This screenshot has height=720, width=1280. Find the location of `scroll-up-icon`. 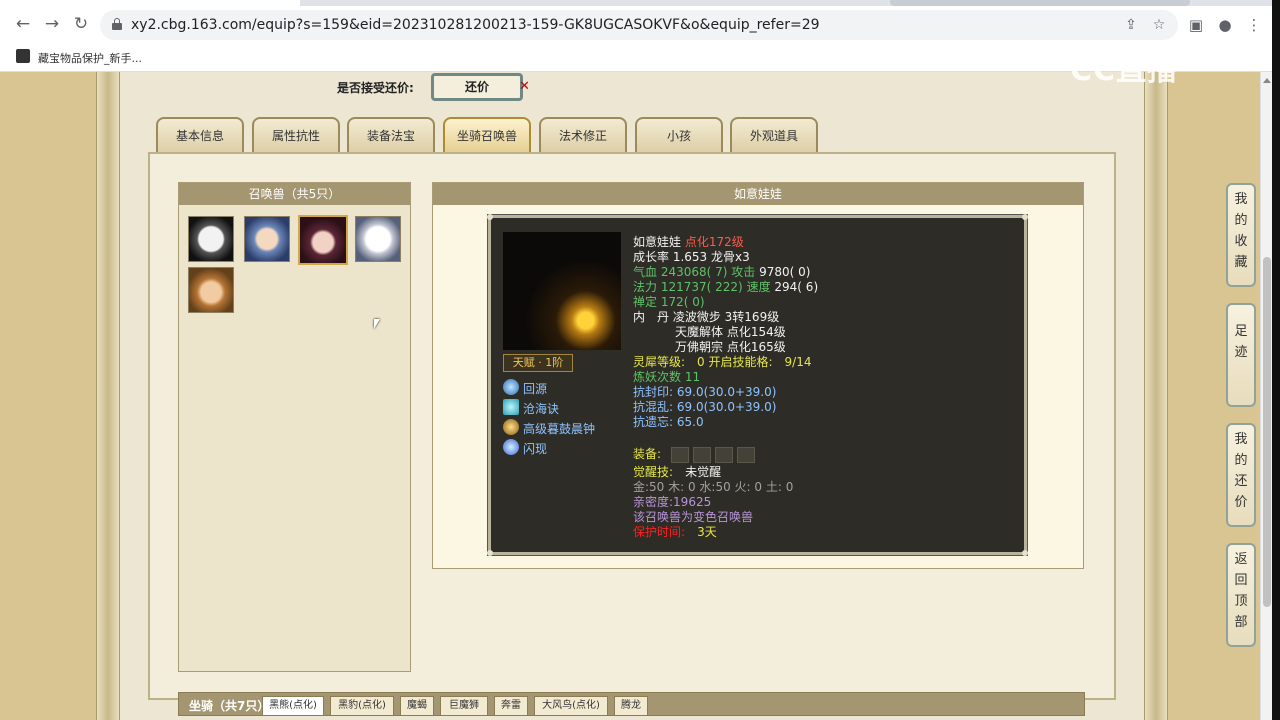

scroll-up-icon is located at coordinates (1267, 80).